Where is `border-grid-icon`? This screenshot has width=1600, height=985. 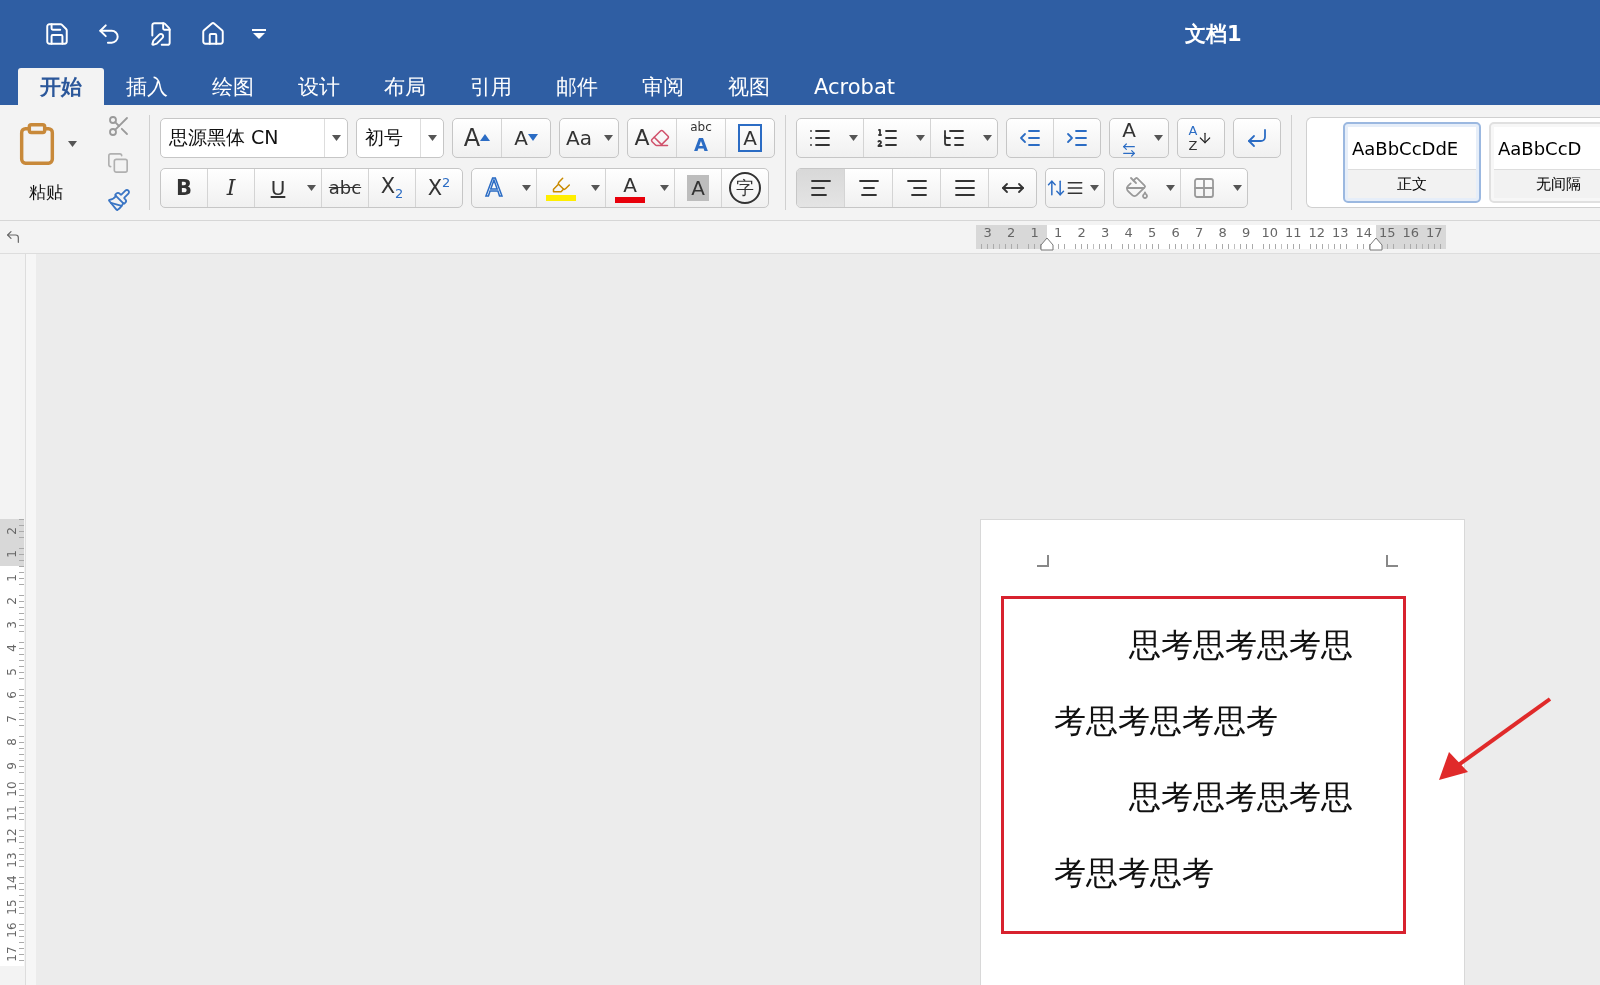
border-grid-icon is located at coordinates (1204, 187).